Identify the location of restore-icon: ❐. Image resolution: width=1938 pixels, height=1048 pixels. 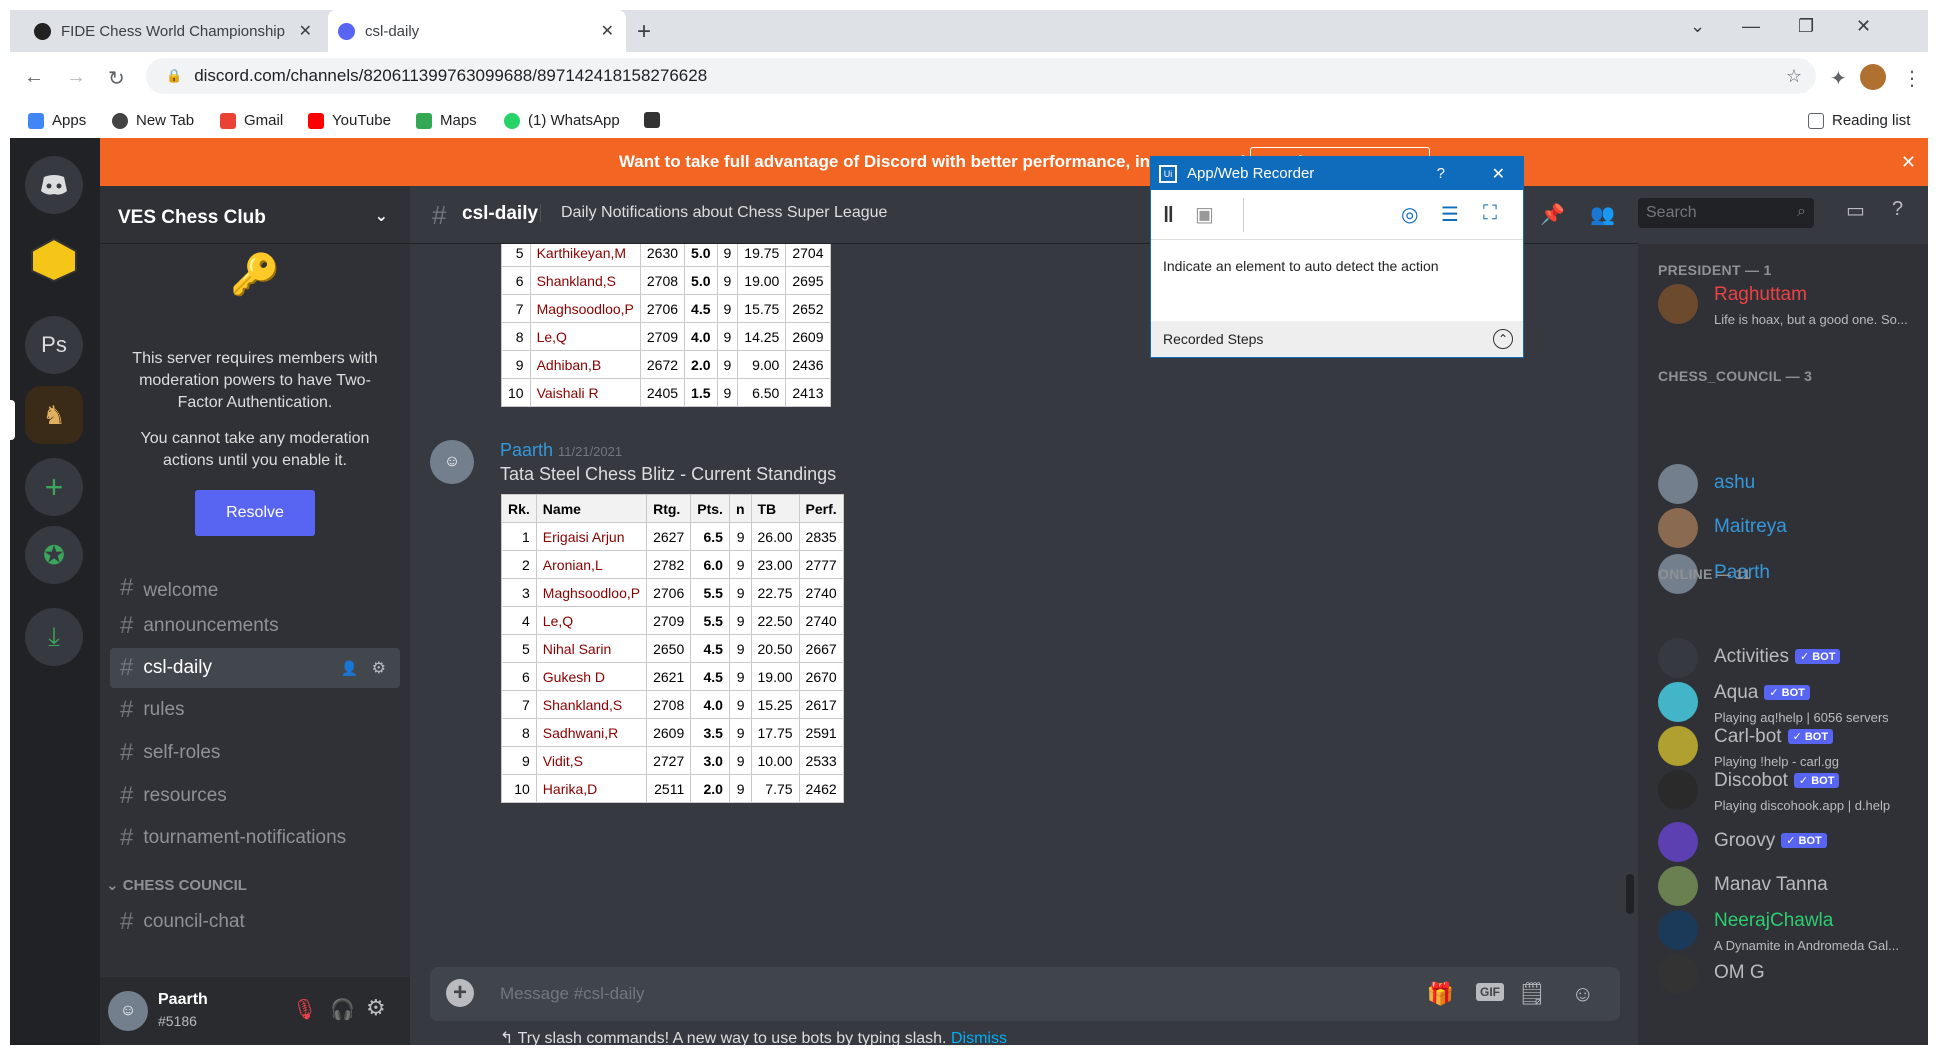
(1806, 26).